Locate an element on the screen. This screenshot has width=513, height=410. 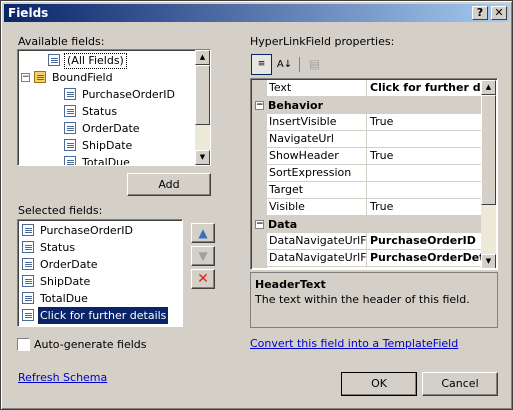
tree-item-label: BoundField is located at coordinates (82, 77).